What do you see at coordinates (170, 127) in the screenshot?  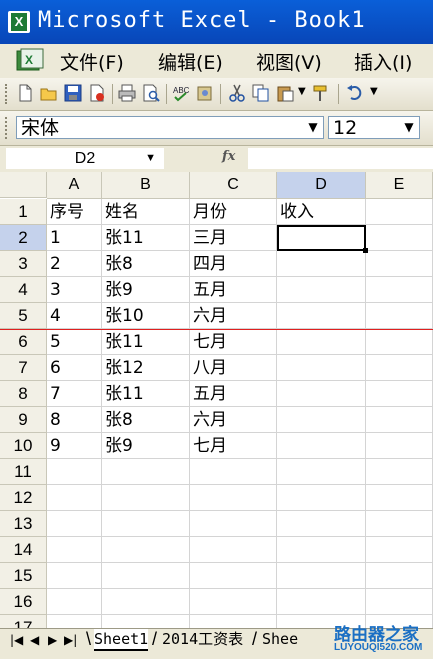 I see `font-name-select: 宋体 ▼` at bounding box center [170, 127].